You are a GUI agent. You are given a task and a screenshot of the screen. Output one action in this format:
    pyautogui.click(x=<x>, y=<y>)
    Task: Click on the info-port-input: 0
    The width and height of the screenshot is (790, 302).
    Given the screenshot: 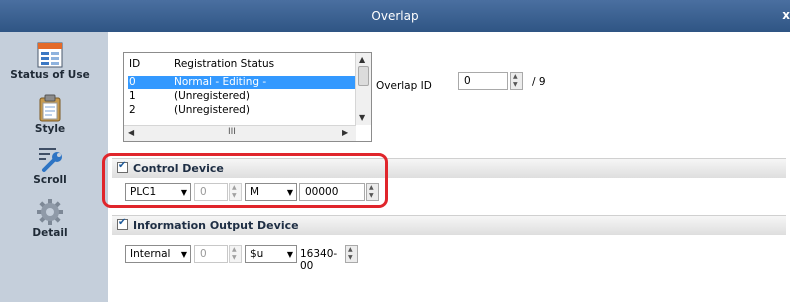 What is the action you would take?
    pyautogui.click(x=211, y=254)
    